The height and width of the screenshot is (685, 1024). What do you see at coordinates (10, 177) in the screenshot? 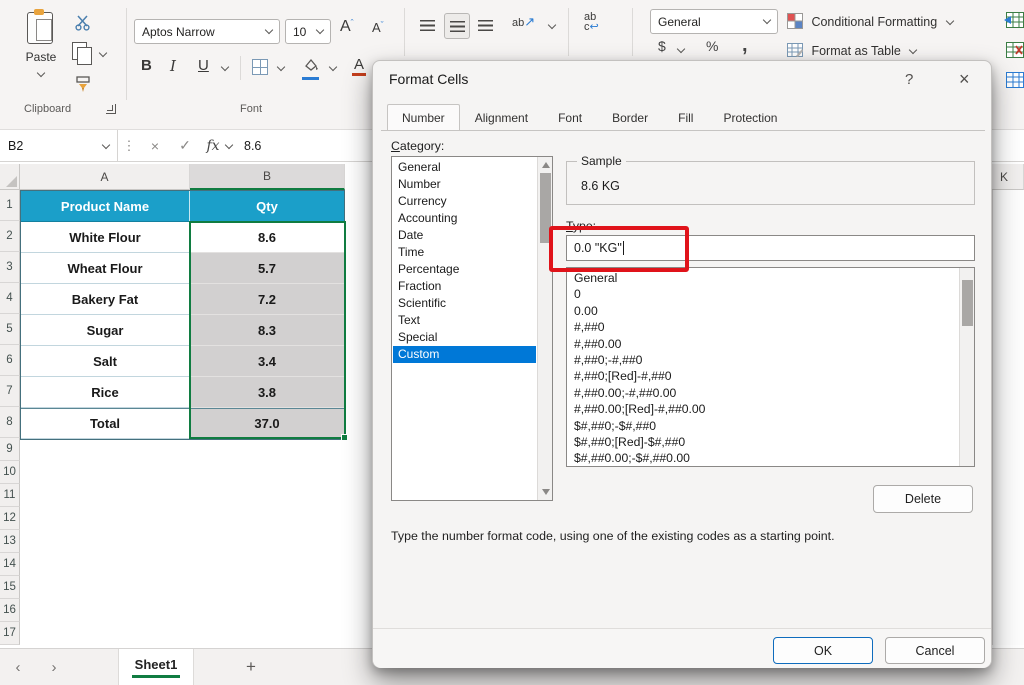
I see `select-all-corner` at bounding box center [10, 177].